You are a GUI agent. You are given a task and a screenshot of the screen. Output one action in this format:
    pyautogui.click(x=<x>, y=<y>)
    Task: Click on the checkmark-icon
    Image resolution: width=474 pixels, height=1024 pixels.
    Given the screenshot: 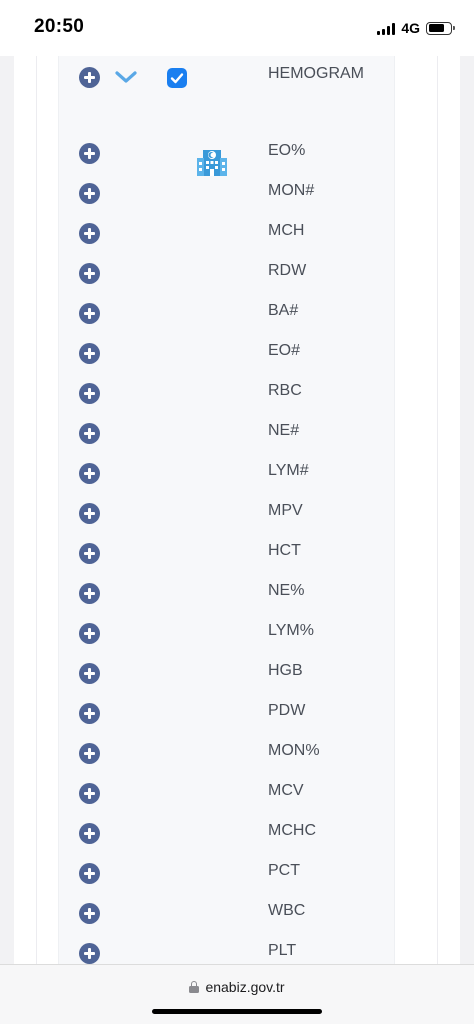 What is the action you would take?
    pyautogui.click(x=177, y=78)
    